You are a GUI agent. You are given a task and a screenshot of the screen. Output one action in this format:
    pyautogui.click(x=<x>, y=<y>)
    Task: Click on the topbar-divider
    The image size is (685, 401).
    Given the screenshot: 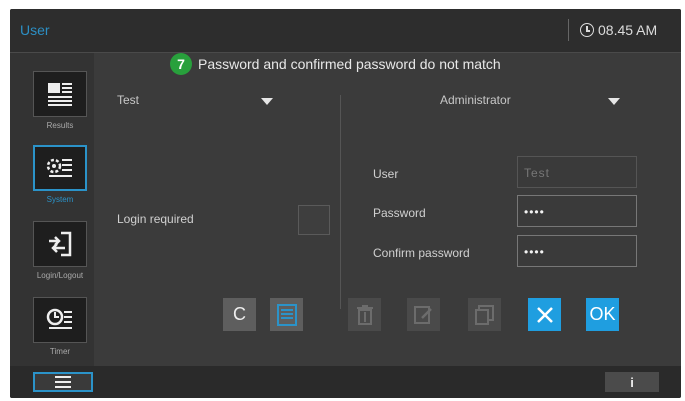 What is the action you would take?
    pyautogui.click(x=568, y=30)
    